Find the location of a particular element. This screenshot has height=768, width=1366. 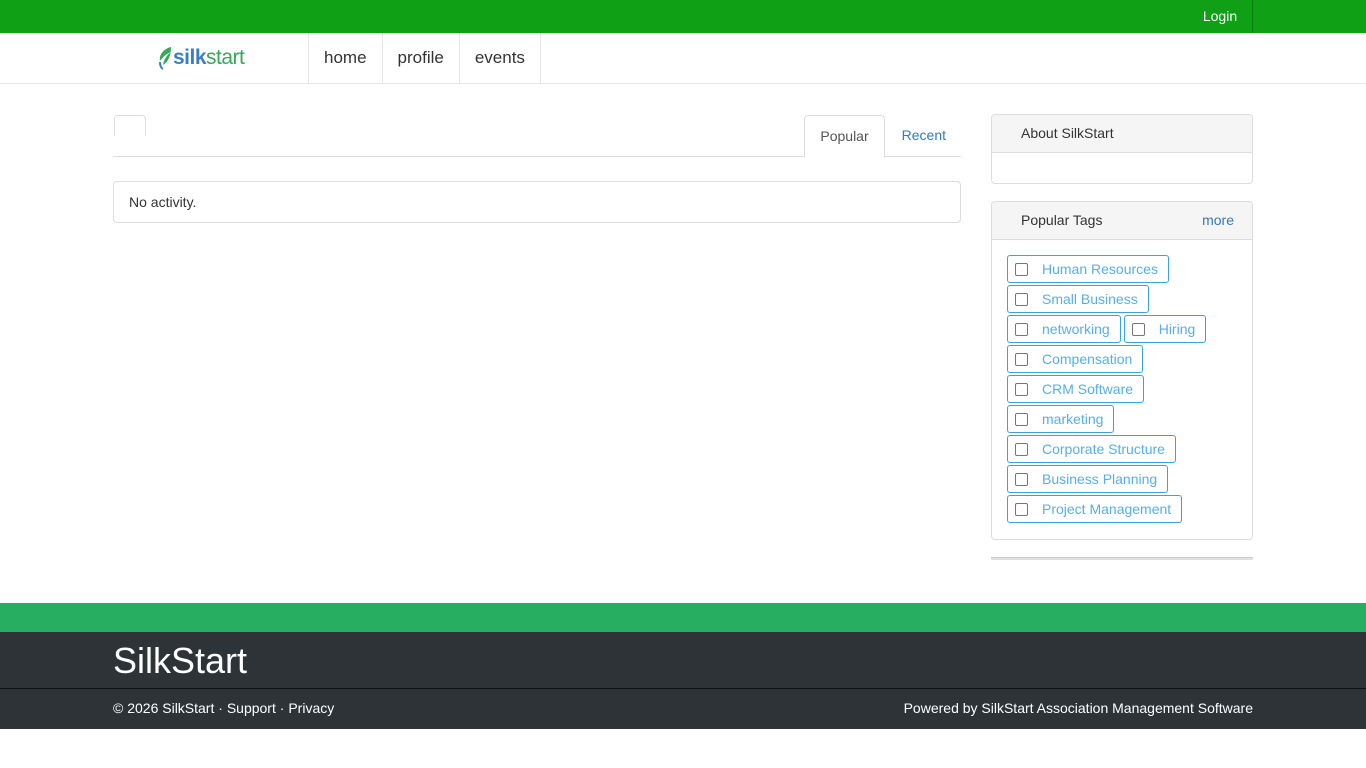

tag-row: networking Hiring is located at coordinates (1122, 329).